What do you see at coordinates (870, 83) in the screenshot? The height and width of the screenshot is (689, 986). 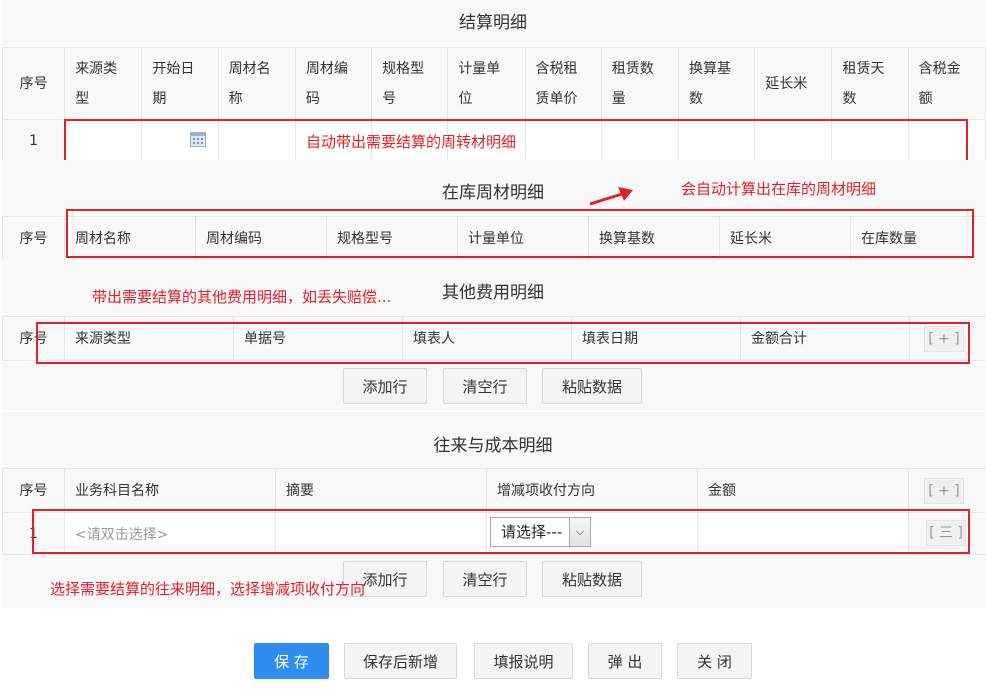 I see `settlement-header-rental-days: 租赁天数` at bounding box center [870, 83].